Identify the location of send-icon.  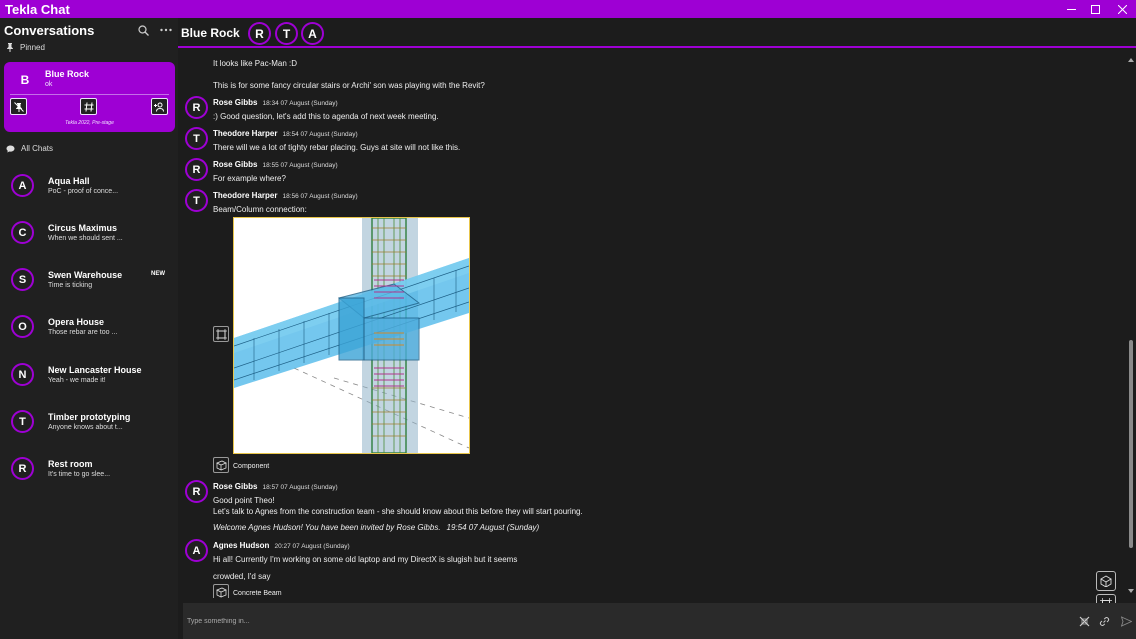
(1126, 621).